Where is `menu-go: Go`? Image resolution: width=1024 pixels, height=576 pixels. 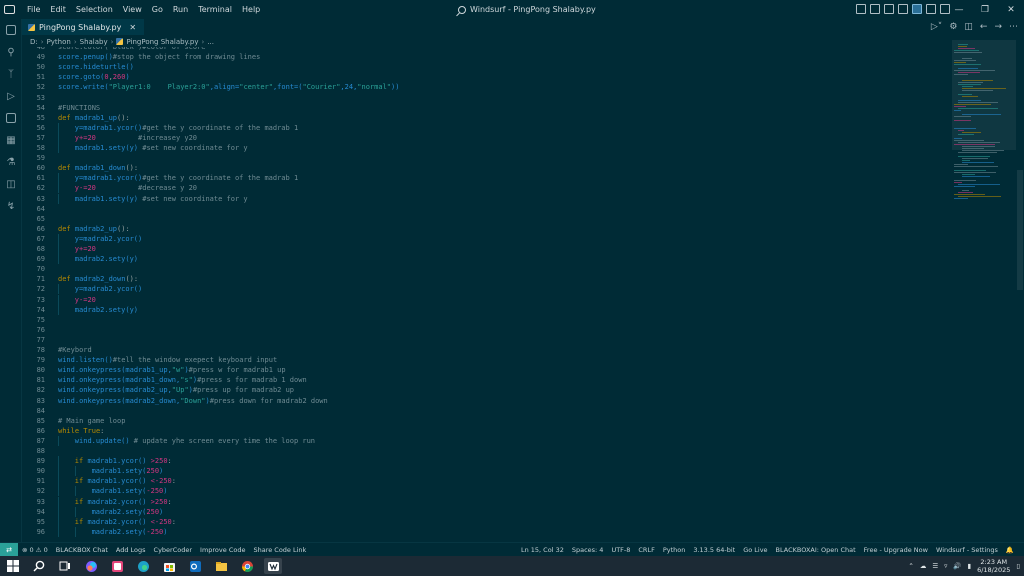
menu-go: Go is located at coordinates (157, 9).